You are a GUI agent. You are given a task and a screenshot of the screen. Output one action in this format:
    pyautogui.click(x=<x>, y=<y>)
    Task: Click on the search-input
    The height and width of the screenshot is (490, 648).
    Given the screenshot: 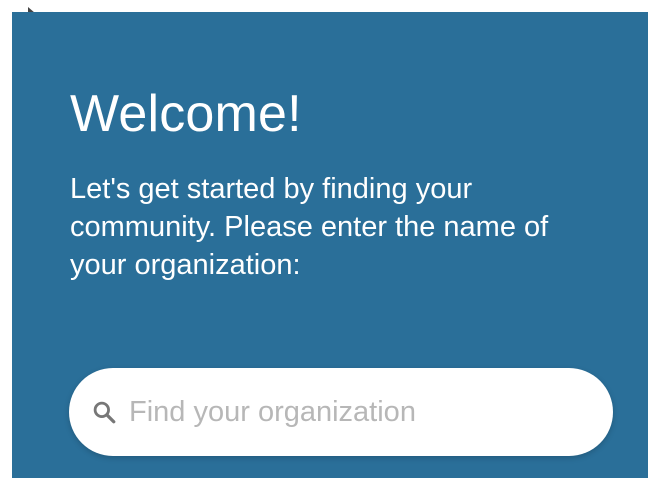 What is the action you would take?
    pyautogui.click(x=359, y=412)
    